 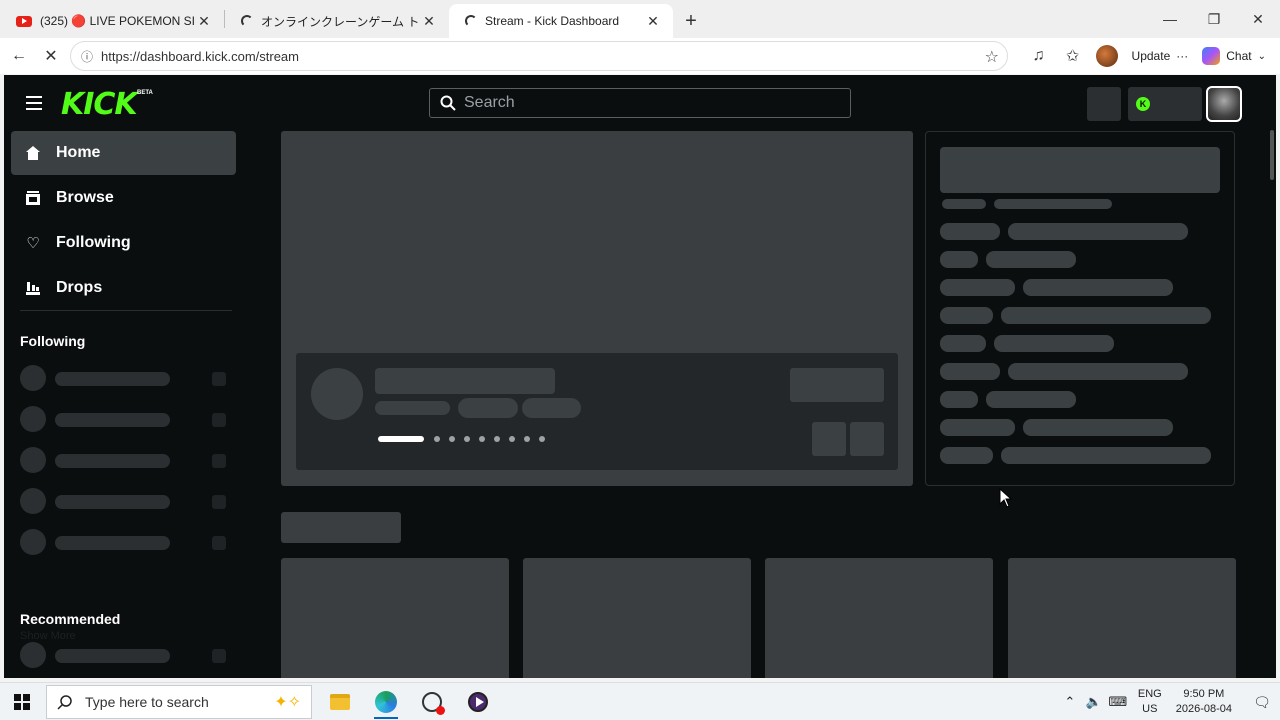 I want to click on edge-taskbar-icon, so click(x=386, y=702).